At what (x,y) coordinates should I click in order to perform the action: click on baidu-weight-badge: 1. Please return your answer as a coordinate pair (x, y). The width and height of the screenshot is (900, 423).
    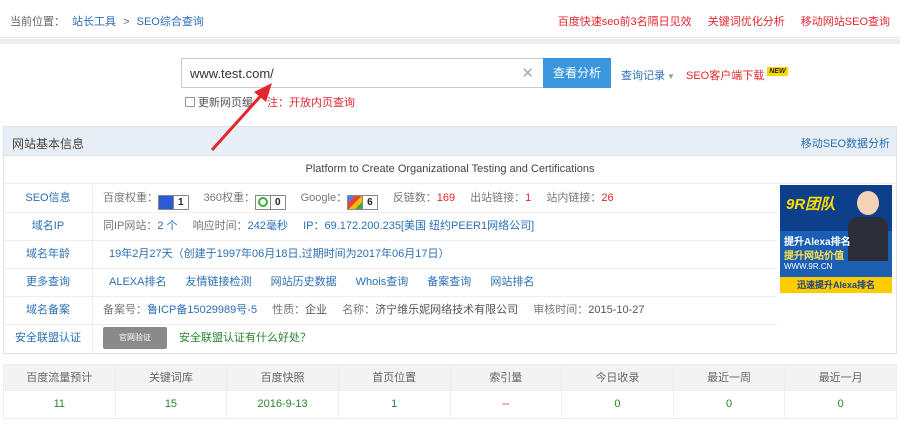
    Looking at the image, I should click on (173, 202).